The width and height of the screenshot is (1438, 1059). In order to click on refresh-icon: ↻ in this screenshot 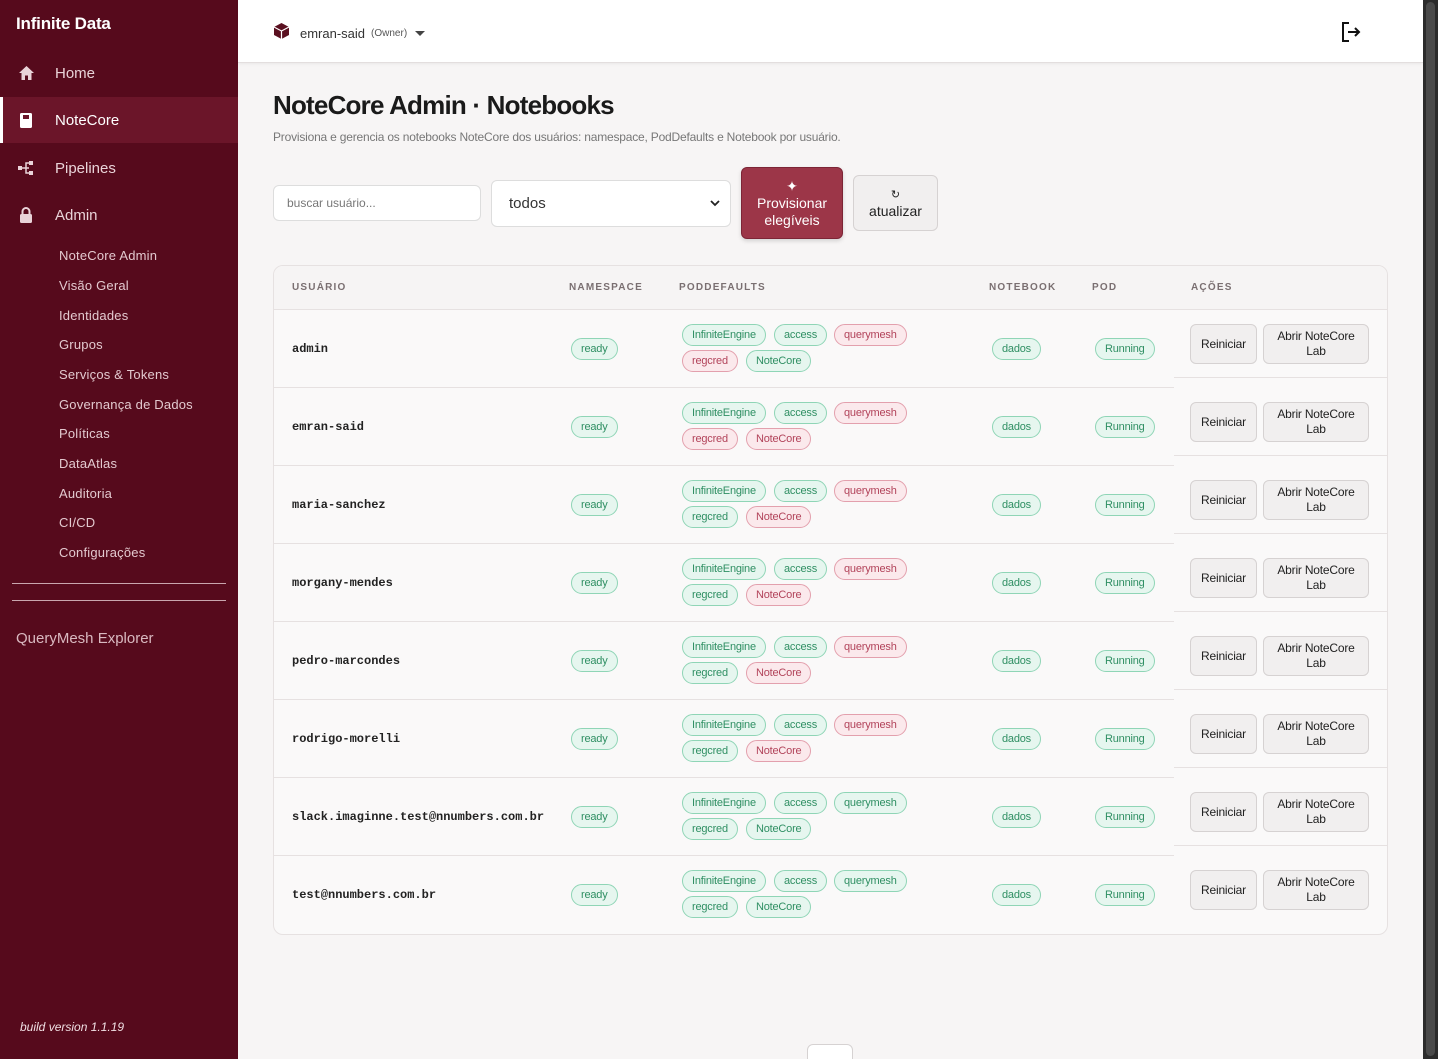, I will do `click(895, 195)`.